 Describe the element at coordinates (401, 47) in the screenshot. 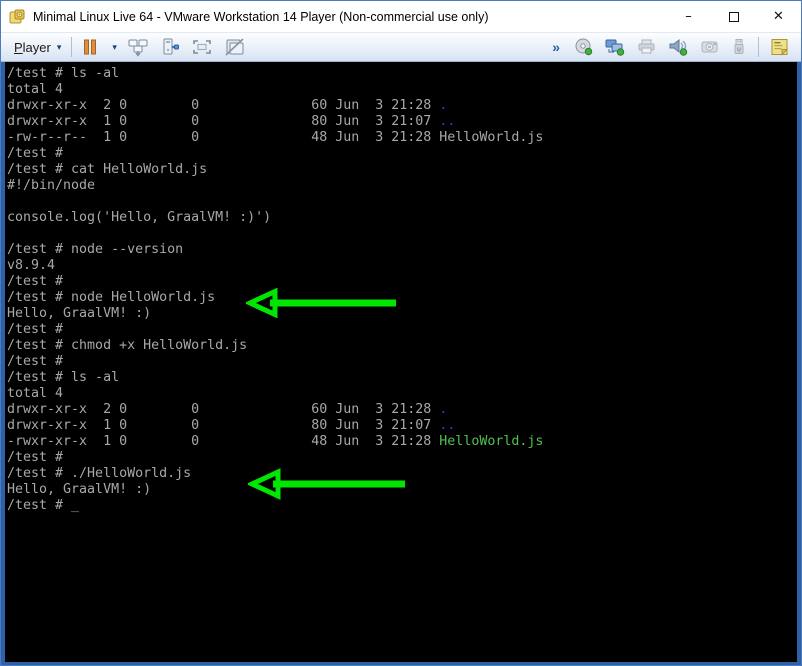

I see `toolbar: Player ▾ ▾ » ψ` at that location.